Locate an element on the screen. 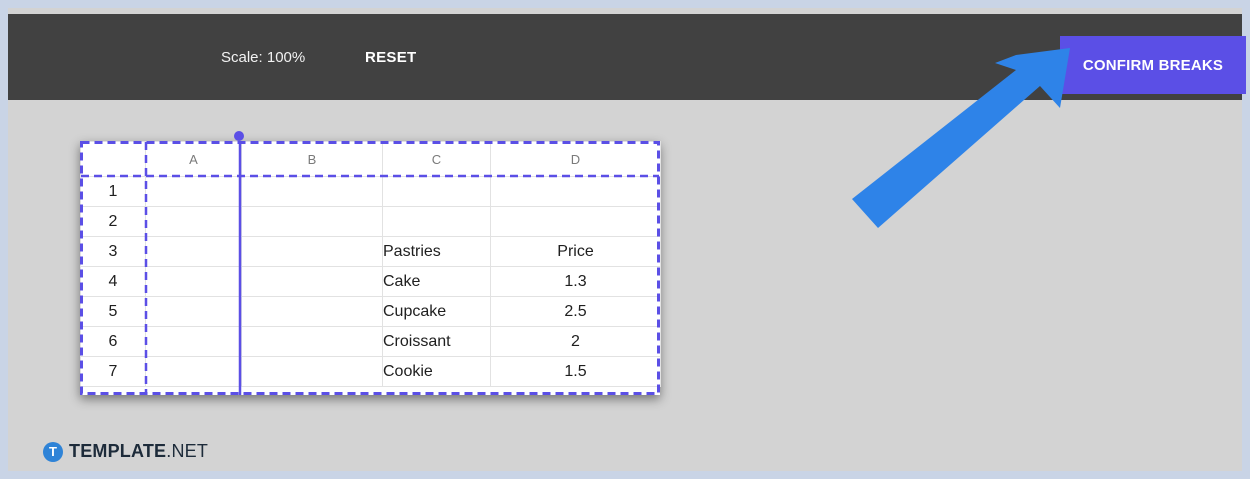 Image resolution: width=1250 pixels, height=479 pixels. table-row: 5 Cupcake 2.5 is located at coordinates (370, 311).